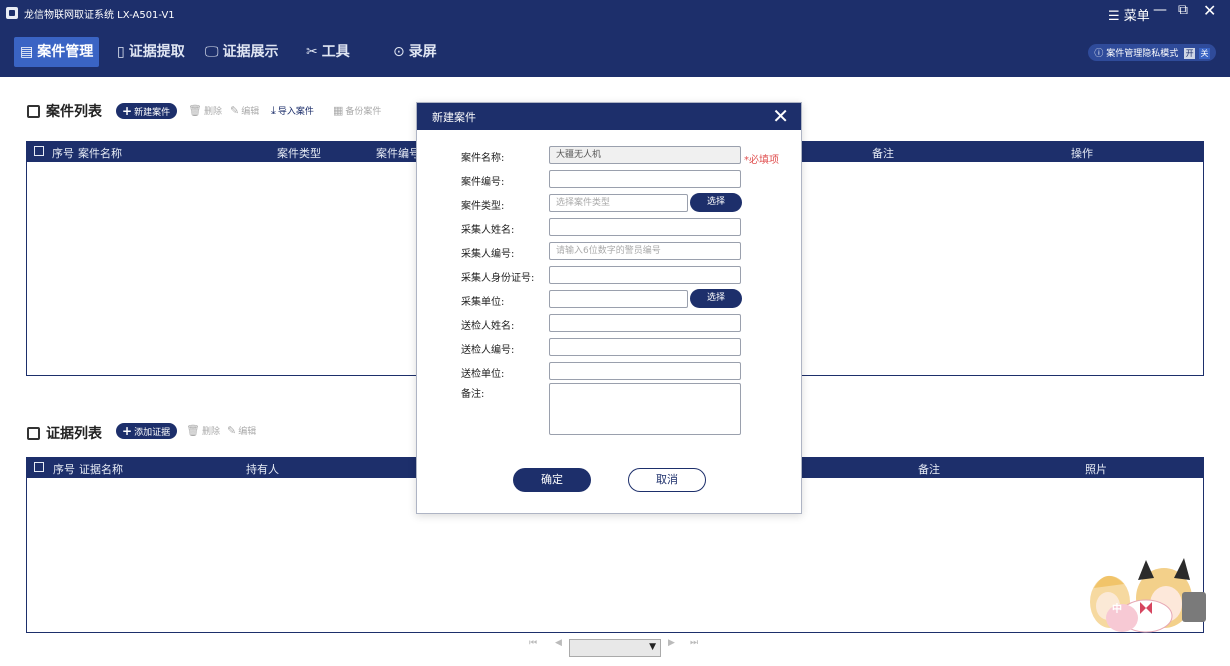 The width and height of the screenshot is (1230, 666). I want to click on window-title: 龙信物联网取证系统 LX-A501-V1, so click(99, 15).